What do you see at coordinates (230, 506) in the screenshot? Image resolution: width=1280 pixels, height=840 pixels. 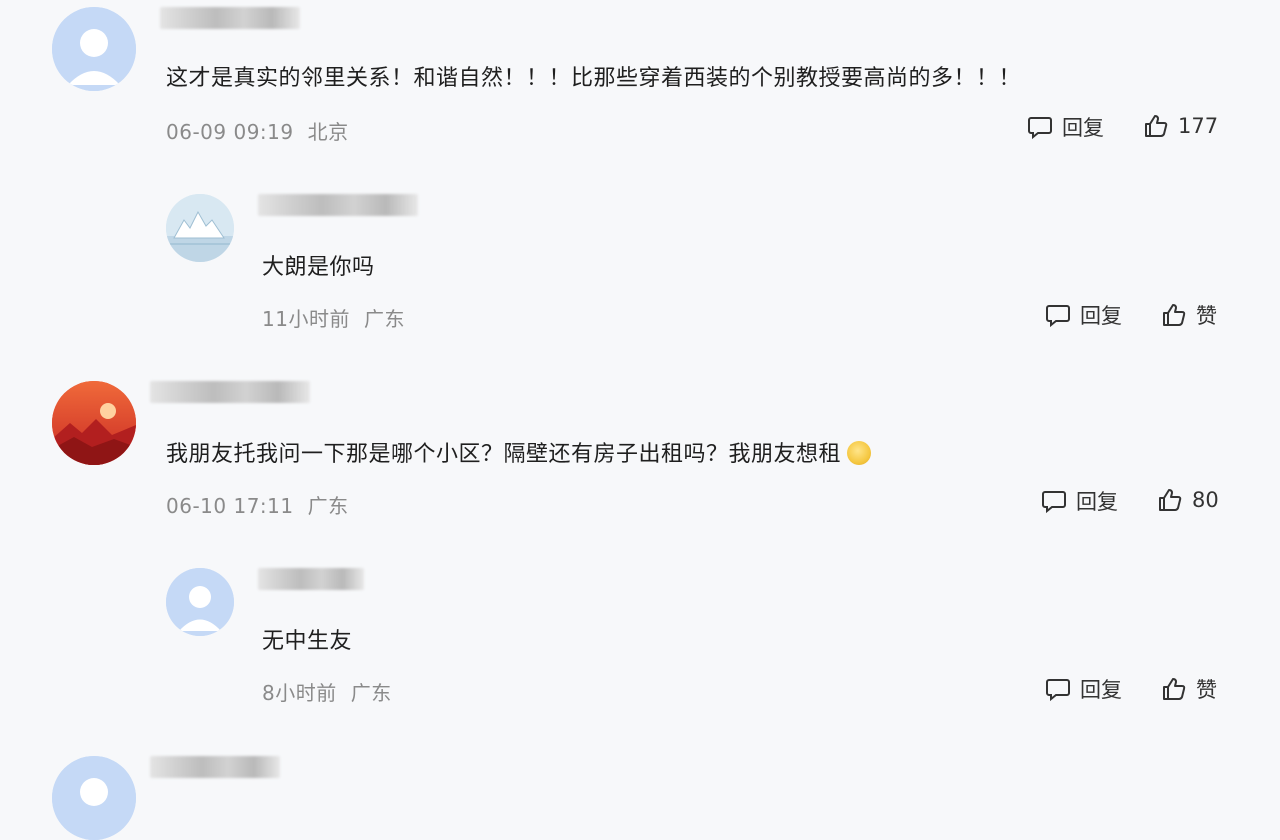 I see `comment-time: 06-10 17:11` at bounding box center [230, 506].